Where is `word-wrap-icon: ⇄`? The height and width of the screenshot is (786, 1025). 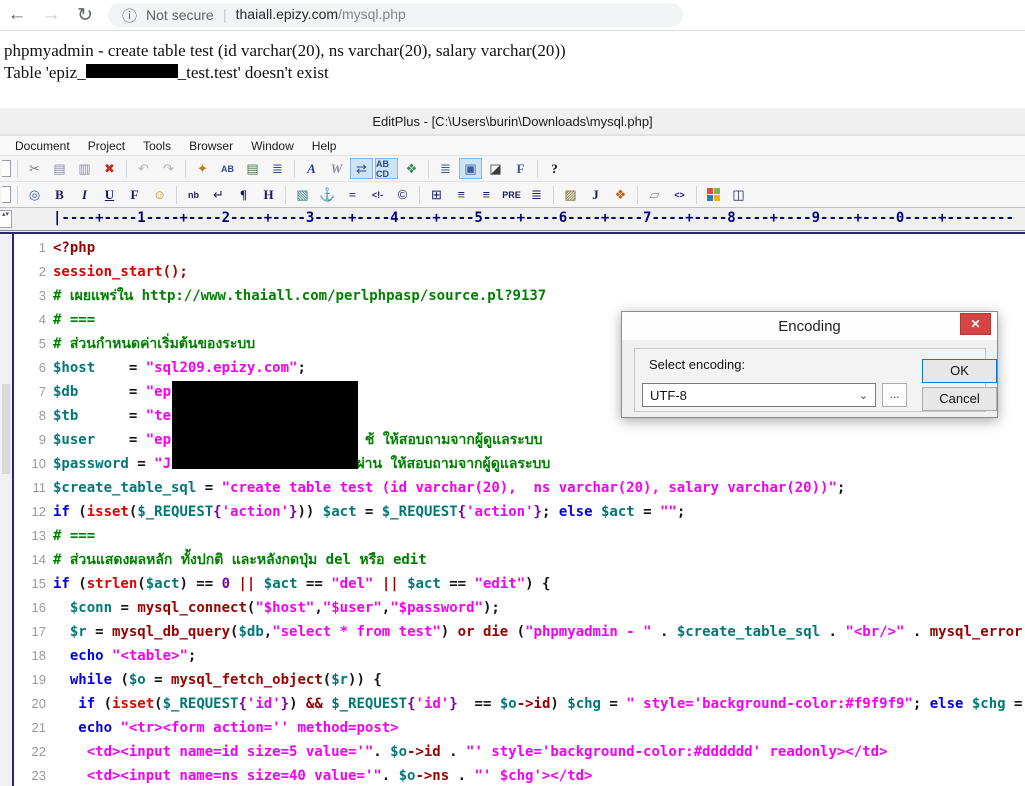
word-wrap-icon: ⇄ is located at coordinates (361, 168).